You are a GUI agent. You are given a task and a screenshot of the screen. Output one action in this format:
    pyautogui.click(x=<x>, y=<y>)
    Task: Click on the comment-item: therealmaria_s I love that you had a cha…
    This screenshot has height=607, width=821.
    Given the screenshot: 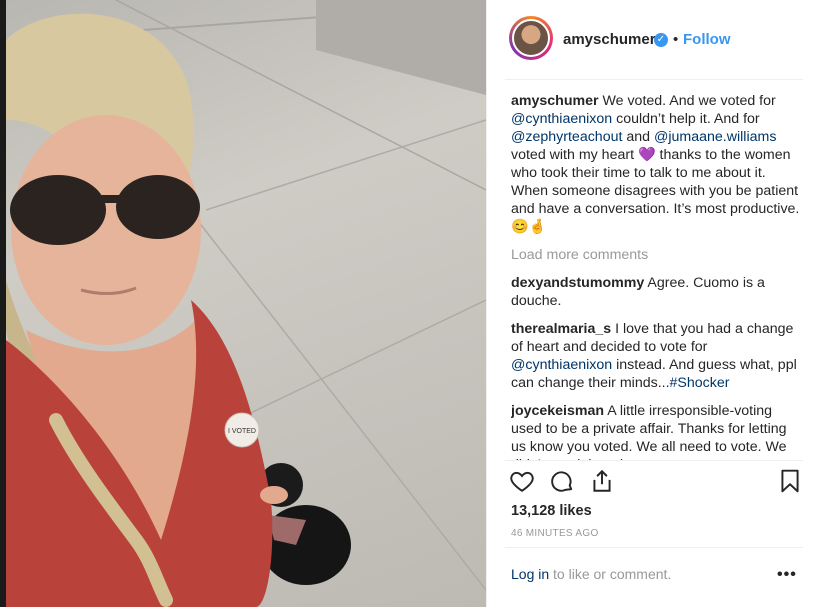 What is the action you would take?
    pyautogui.click(x=656, y=356)
    